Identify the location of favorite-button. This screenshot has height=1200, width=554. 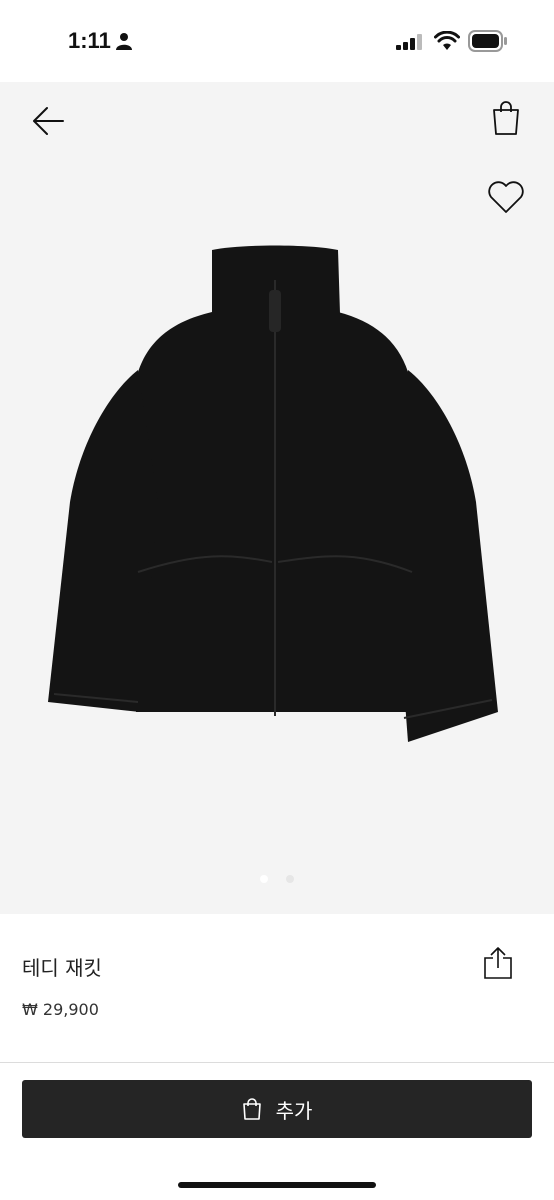
(506, 199).